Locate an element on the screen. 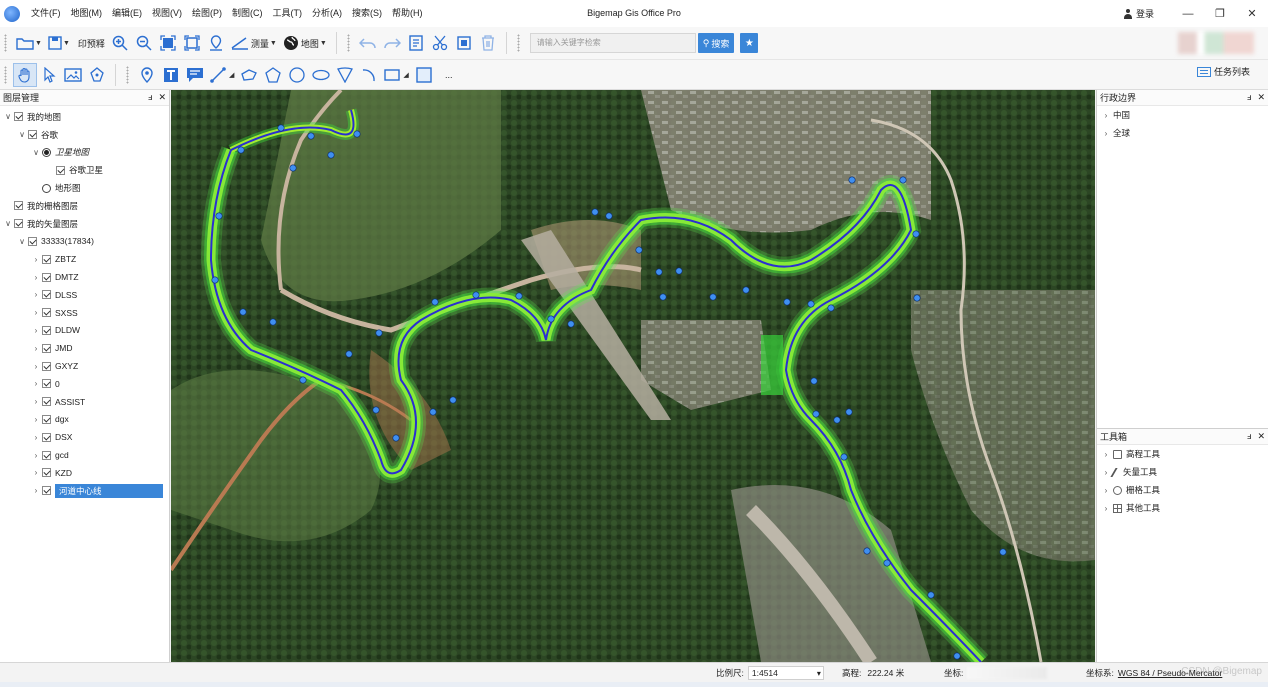 The width and height of the screenshot is (1268, 687). menu-help: 帮助(H) is located at coordinates (407, 13).